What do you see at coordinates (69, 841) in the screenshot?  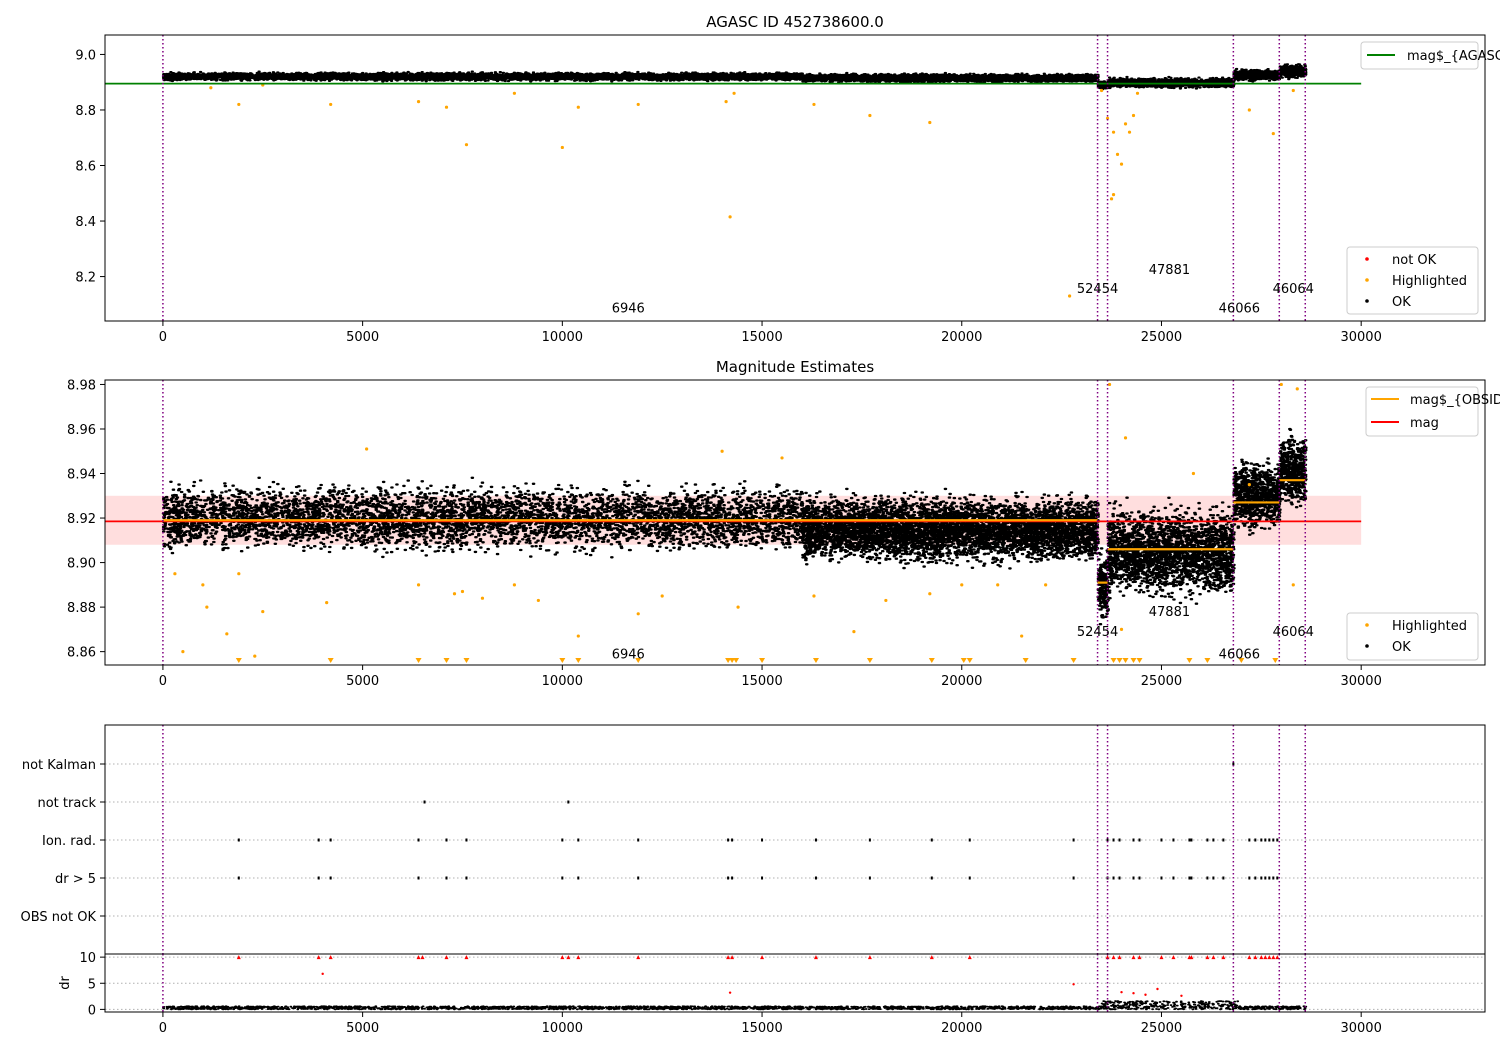 I see `category-label: Ion. rad.` at bounding box center [69, 841].